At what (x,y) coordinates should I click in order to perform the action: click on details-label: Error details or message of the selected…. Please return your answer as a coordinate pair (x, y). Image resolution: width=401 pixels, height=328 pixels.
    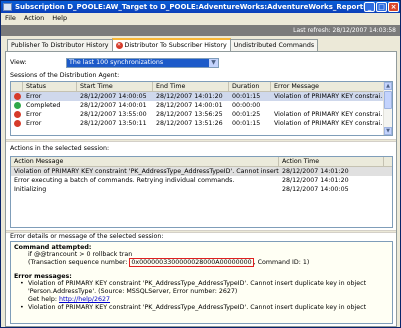
    Looking at the image, I should click on (87, 236).